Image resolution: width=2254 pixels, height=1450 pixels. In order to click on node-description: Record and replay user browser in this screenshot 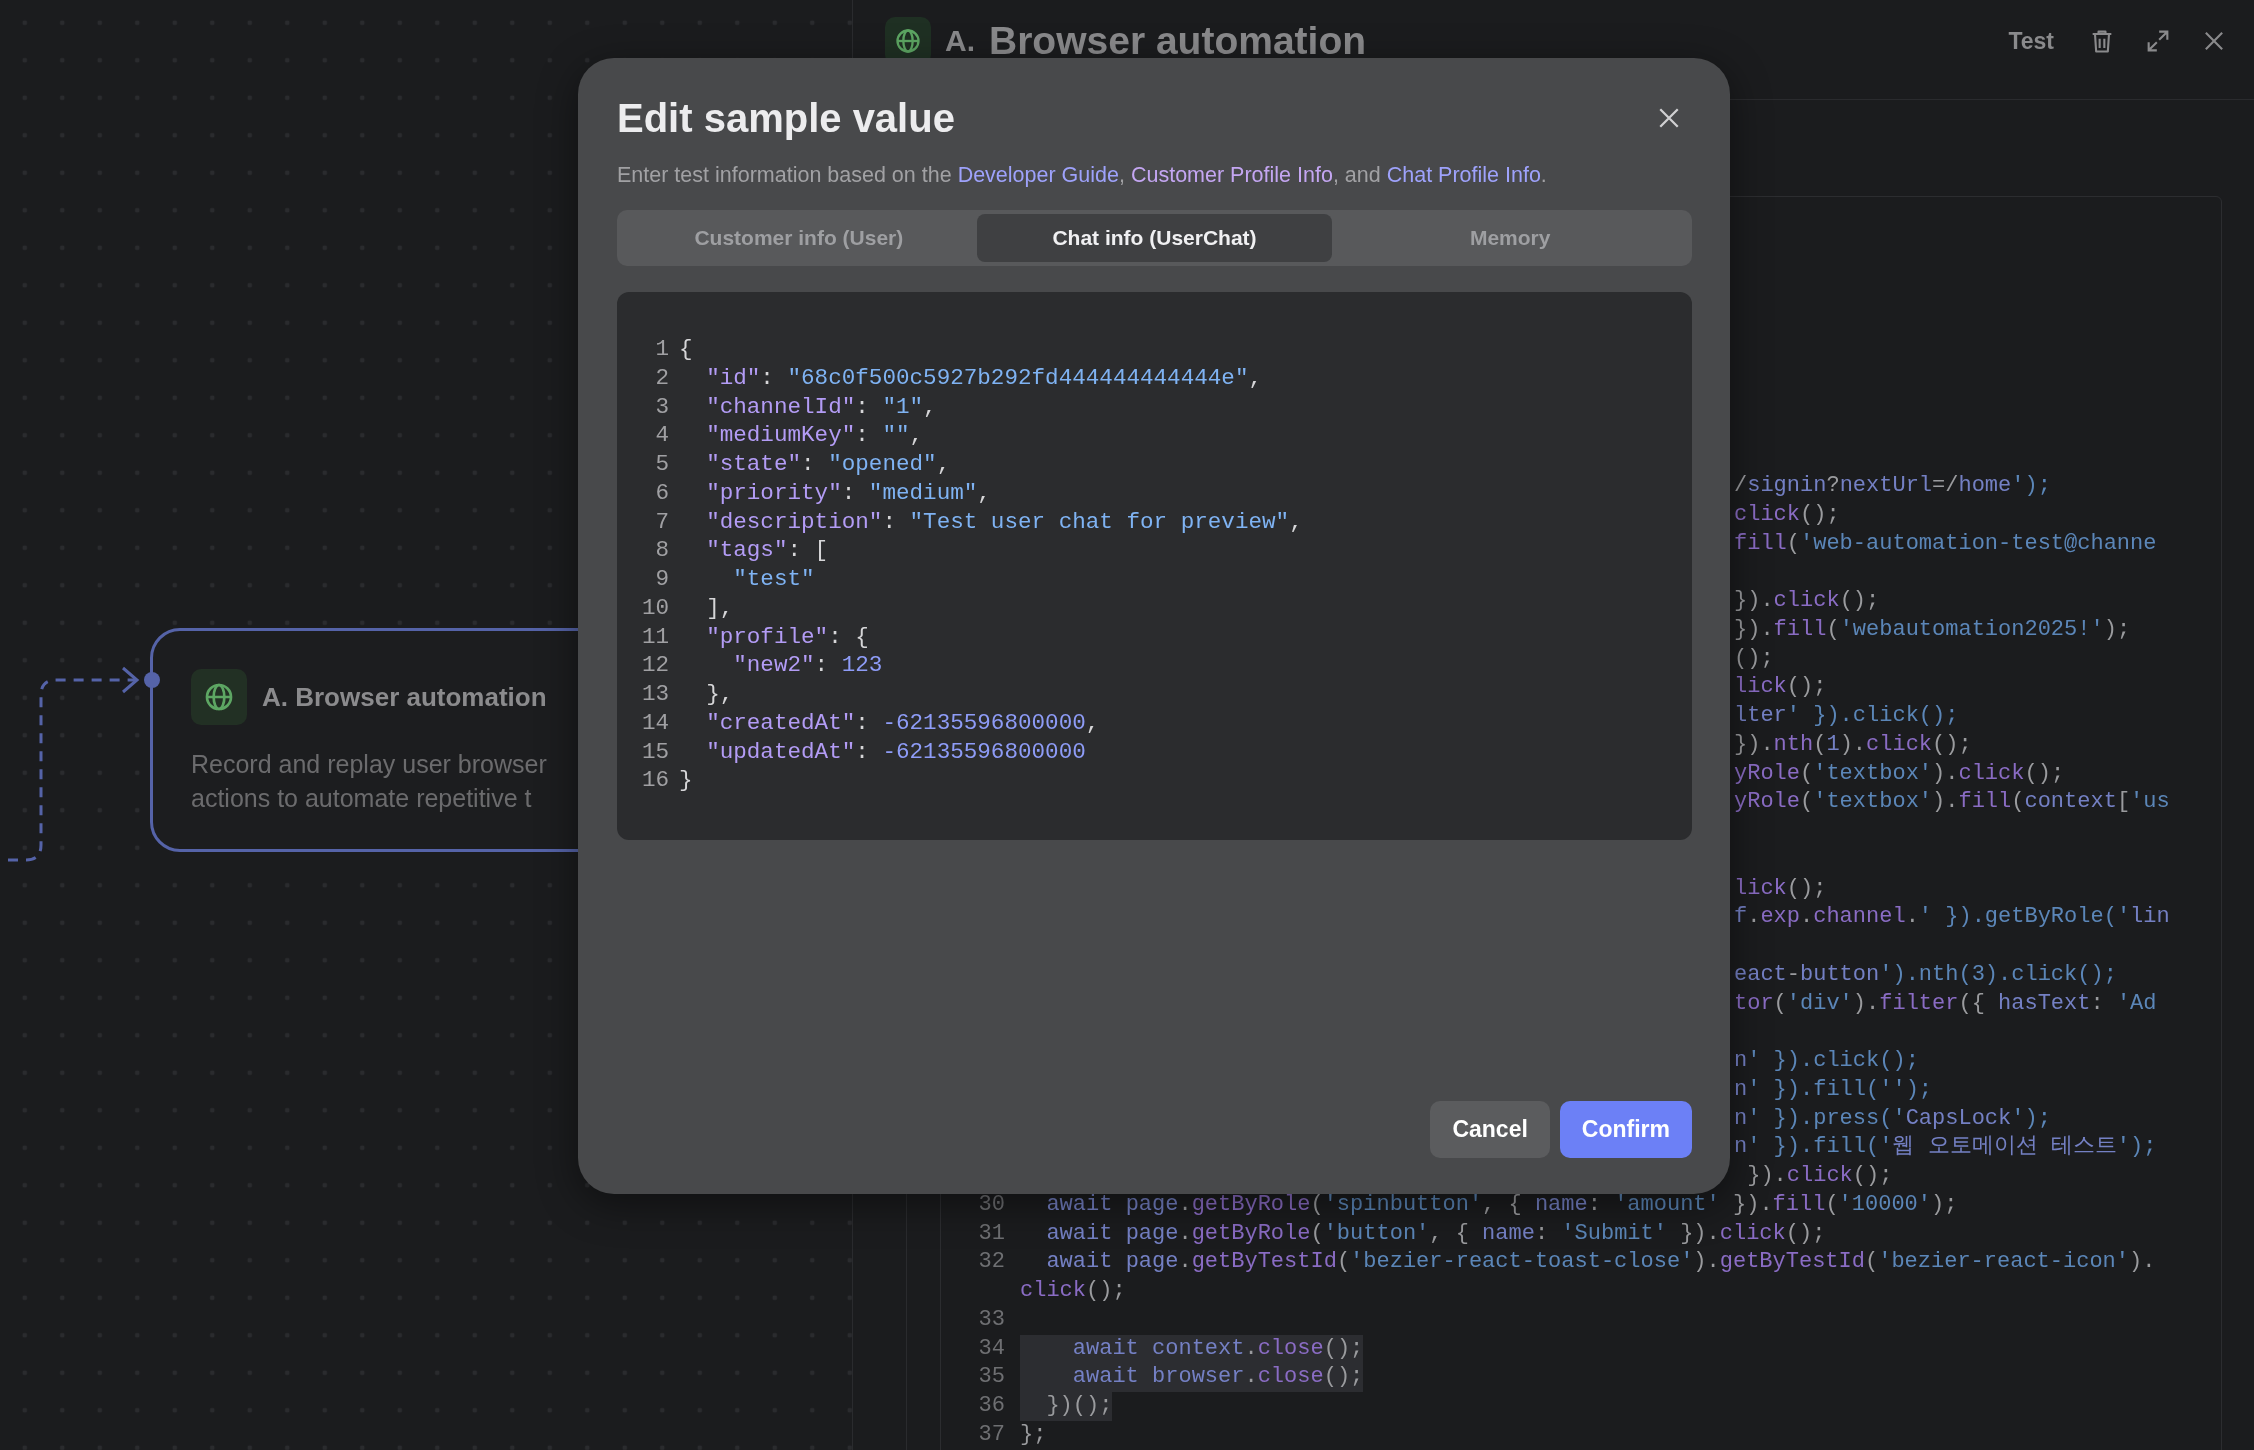, I will do `click(369, 764)`.